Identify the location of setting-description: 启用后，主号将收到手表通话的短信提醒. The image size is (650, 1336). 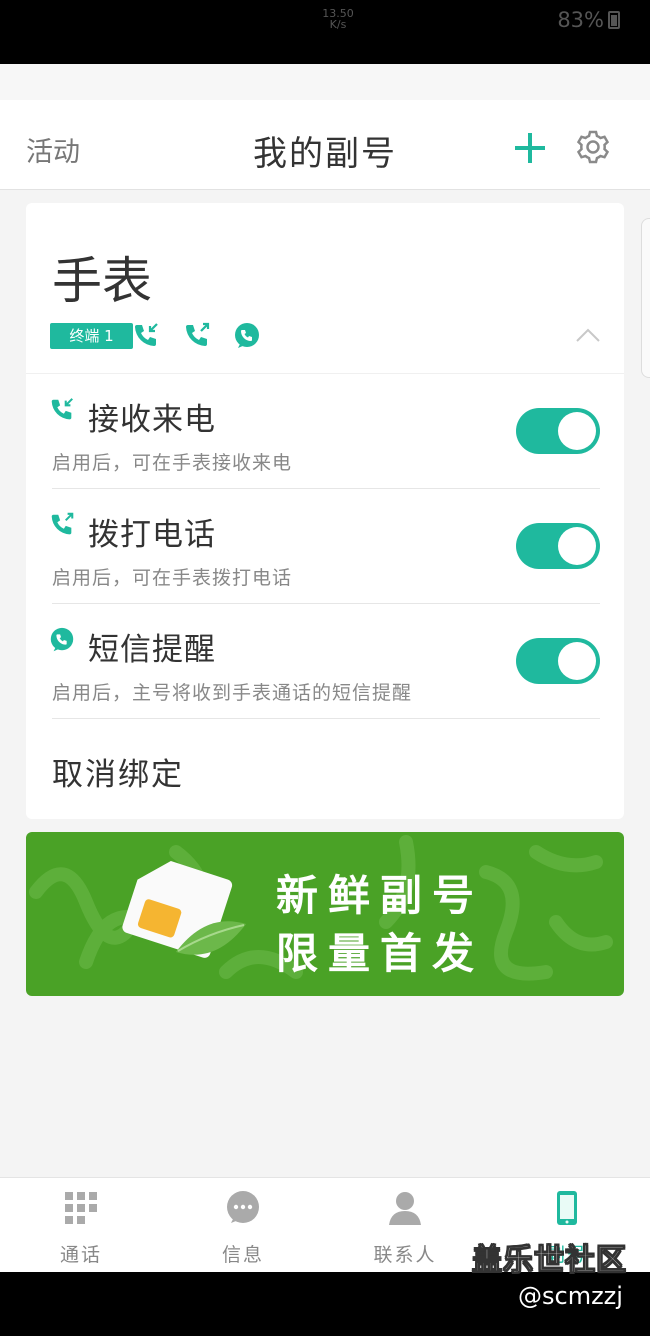
(232, 693).